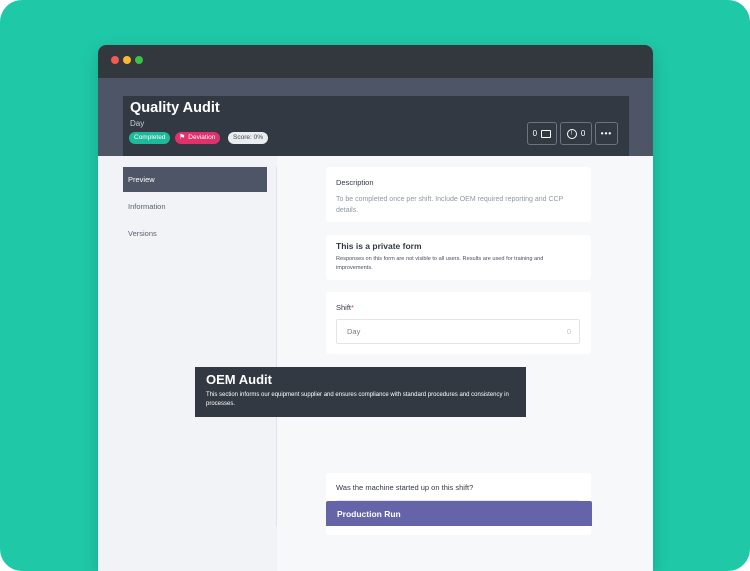 This screenshot has width=750, height=571. I want to click on shift-label-text: Shift, so click(344, 307).